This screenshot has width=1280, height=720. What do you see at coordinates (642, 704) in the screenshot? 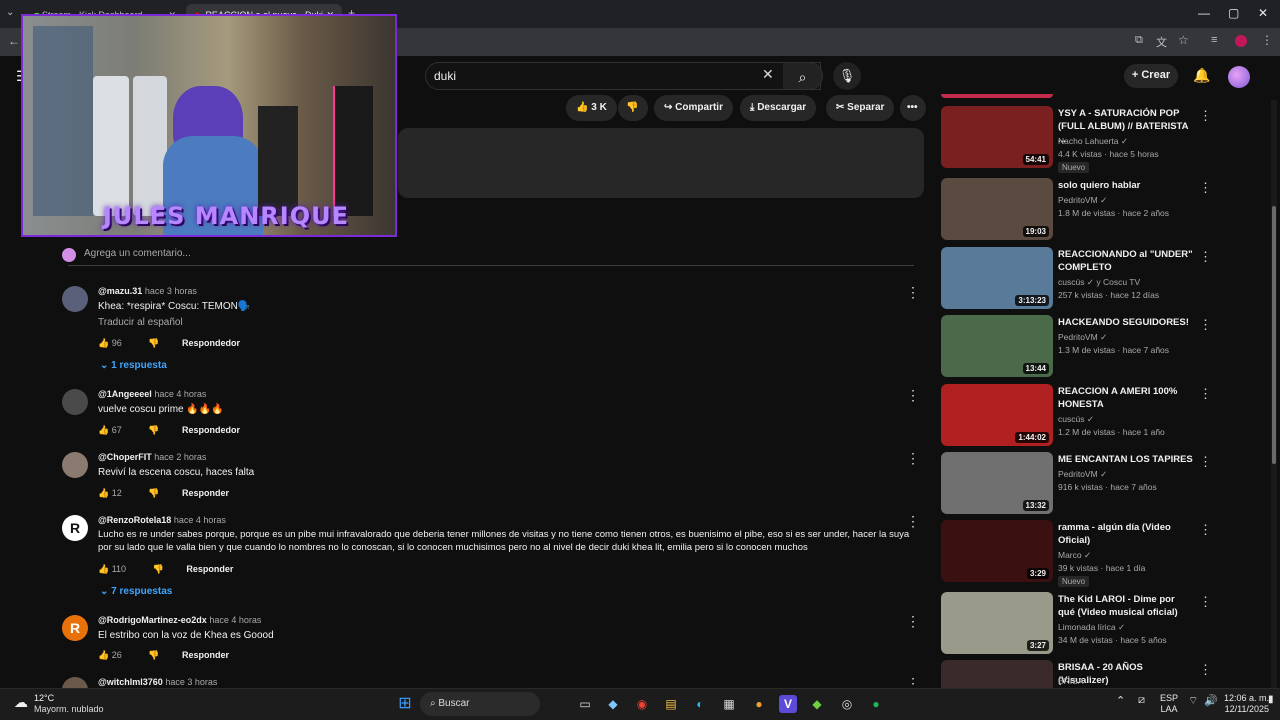
I see `chrome-icon: ◉` at bounding box center [642, 704].